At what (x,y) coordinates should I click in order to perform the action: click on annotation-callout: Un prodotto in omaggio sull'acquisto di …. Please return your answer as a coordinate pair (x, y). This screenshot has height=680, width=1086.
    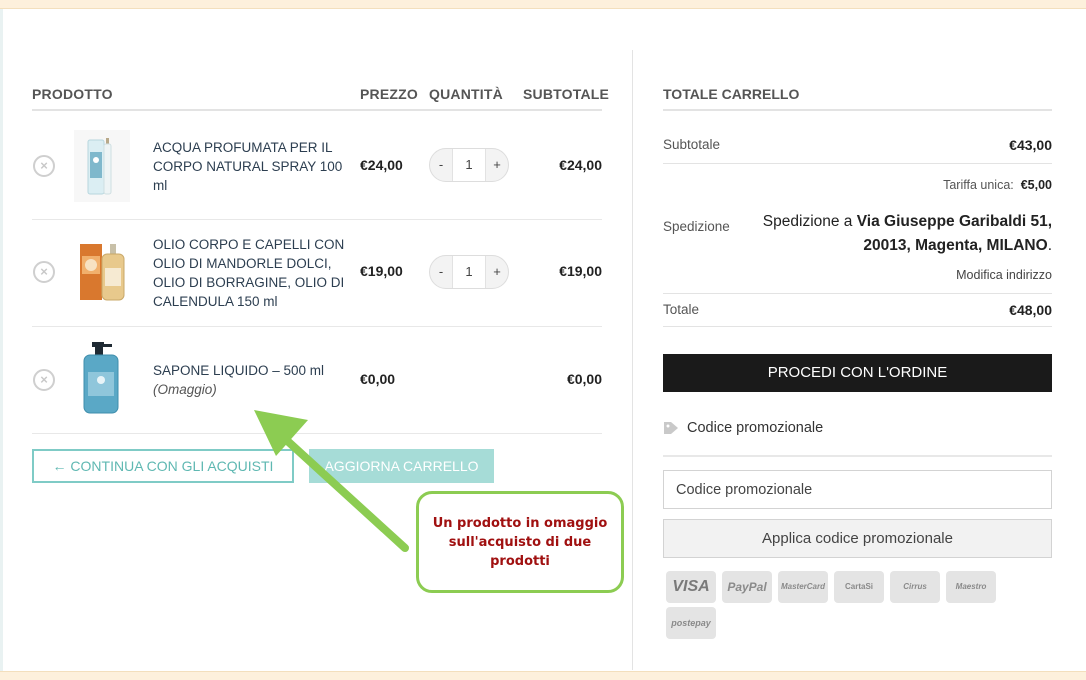
    Looking at the image, I should click on (520, 542).